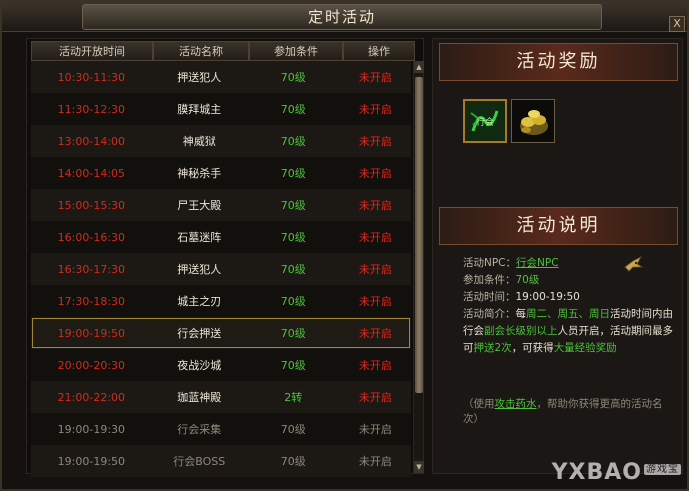 The height and width of the screenshot is (491, 689). Describe the element at coordinates (91, 301) in the screenshot. I see `event-time: 17:30-18:30` at that location.